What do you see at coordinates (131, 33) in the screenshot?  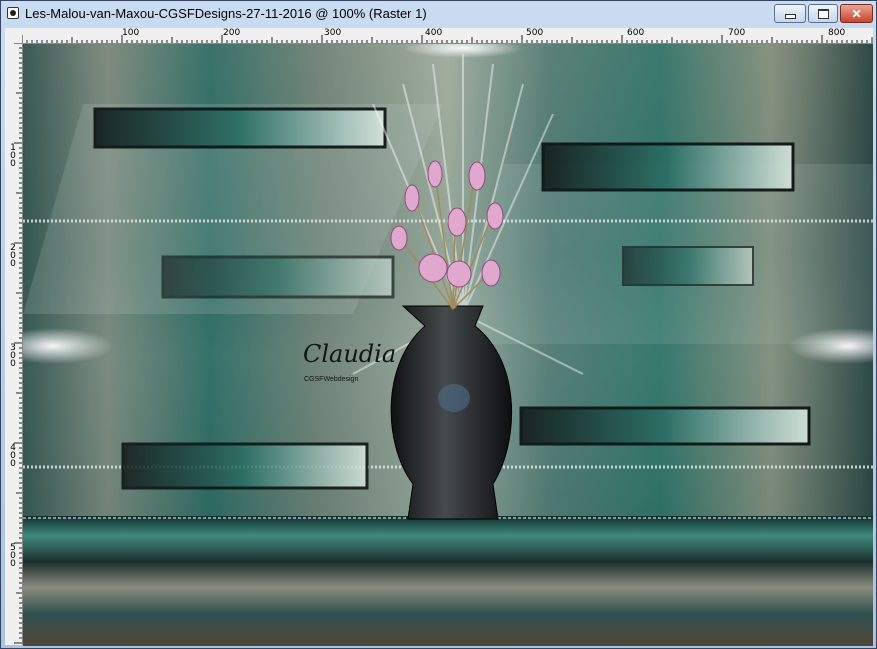 I see `ruler-label-100: 100` at bounding box center [131, 33].